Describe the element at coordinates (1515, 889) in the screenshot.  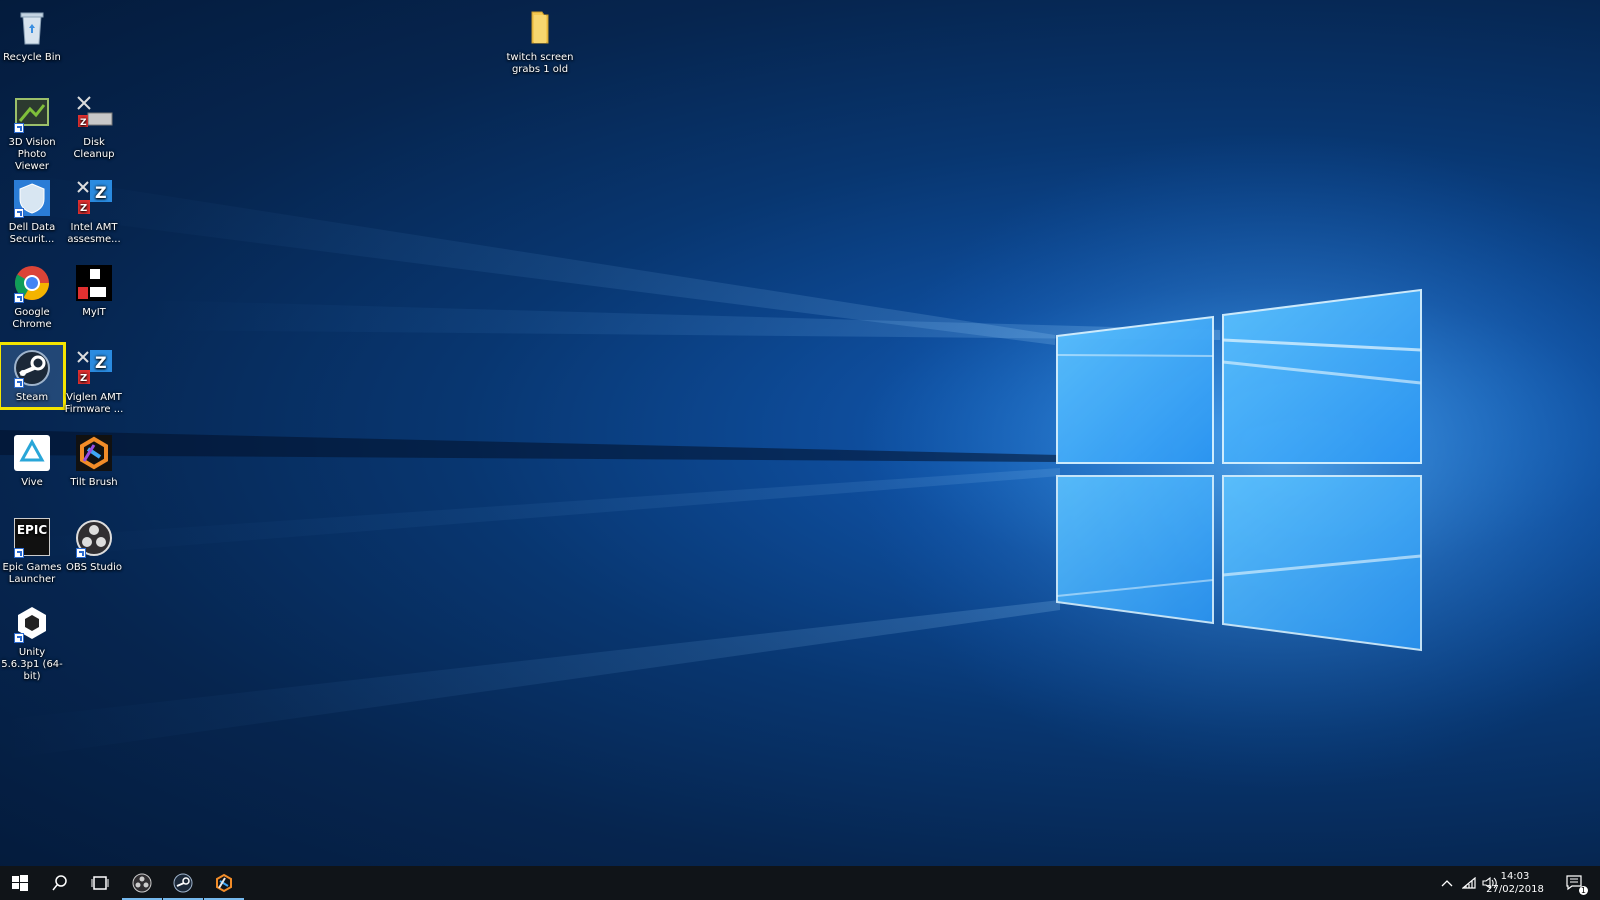
I see `clock-date: 27/02/2018` at that location.